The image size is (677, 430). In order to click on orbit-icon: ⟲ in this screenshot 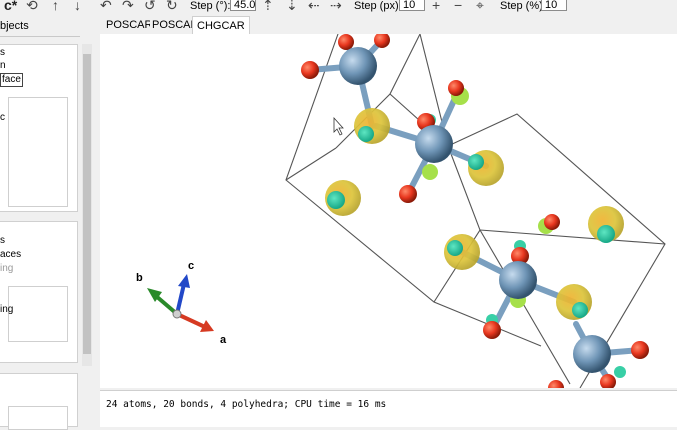, I will do `click(32, 6)`.